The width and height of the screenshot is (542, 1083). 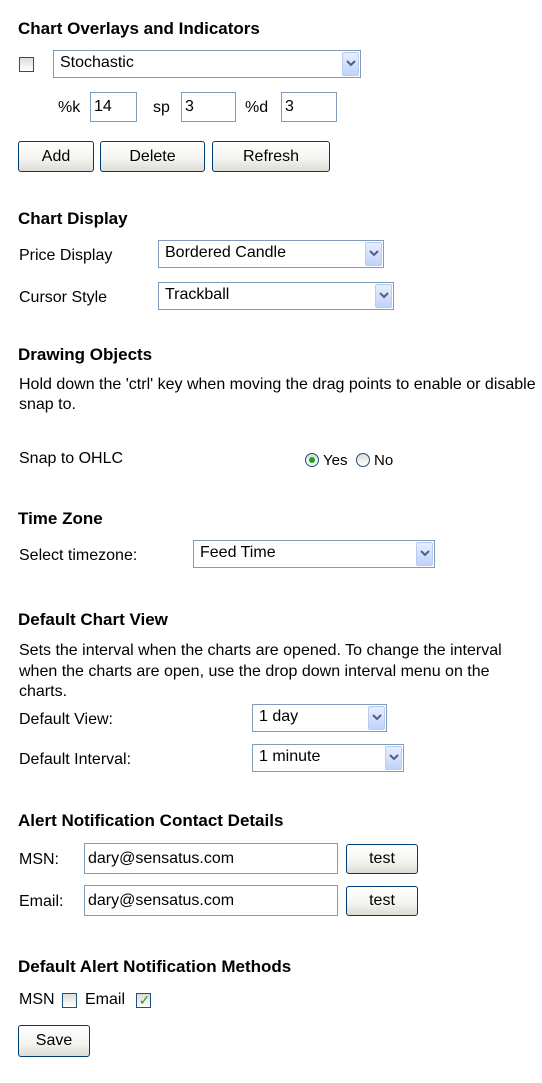 I want to click on checkmark-icon: ✓, so click(x=144, y=1000).